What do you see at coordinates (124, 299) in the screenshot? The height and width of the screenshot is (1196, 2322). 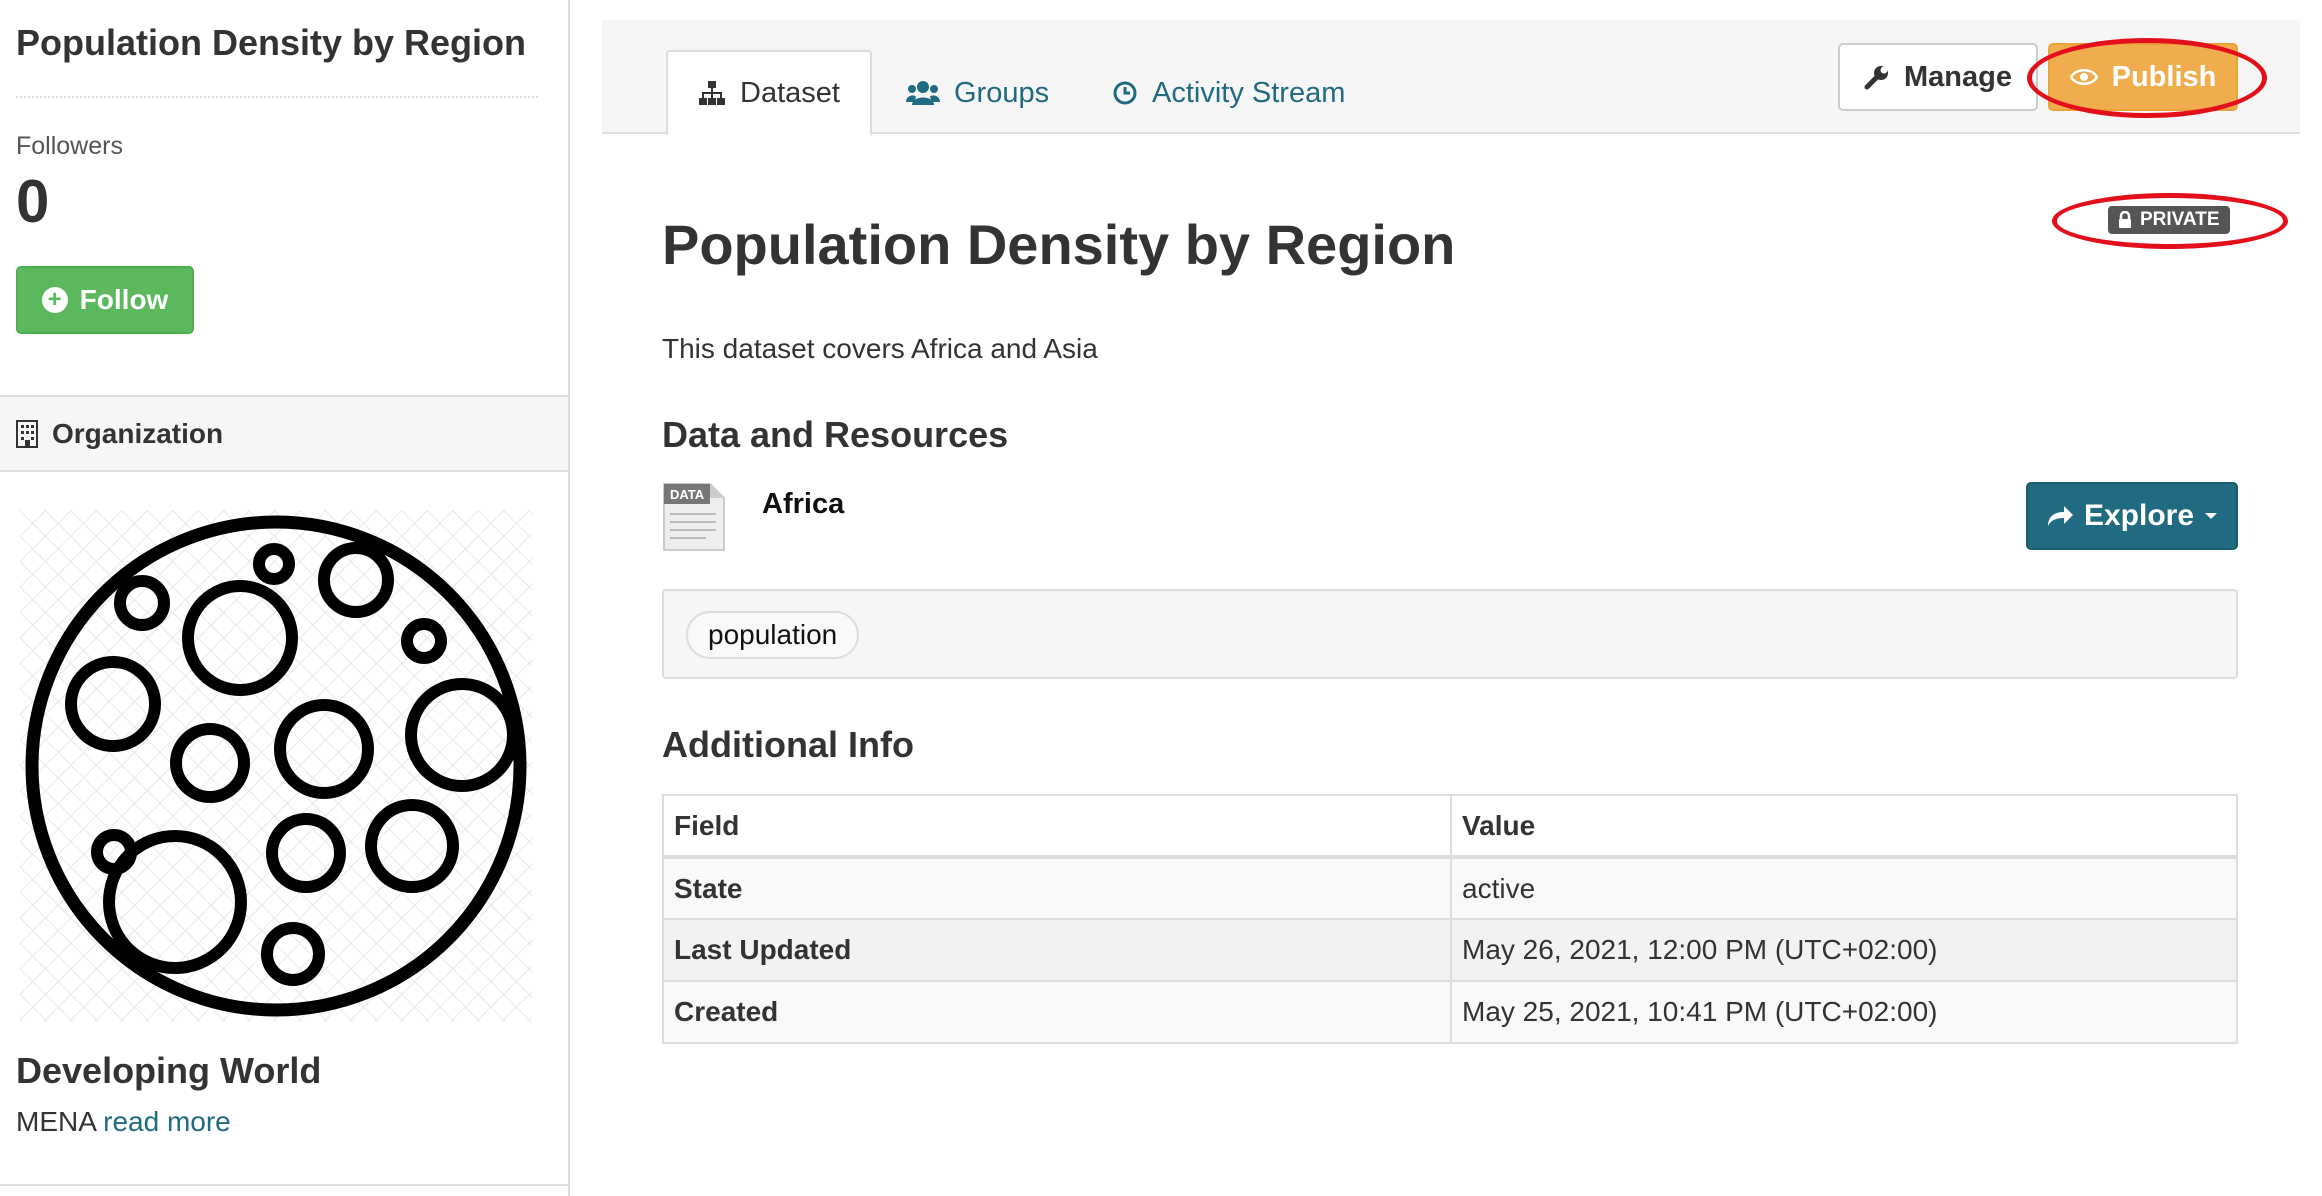 I see `follow-button-label: Follow` at bounding box center [124, 299].